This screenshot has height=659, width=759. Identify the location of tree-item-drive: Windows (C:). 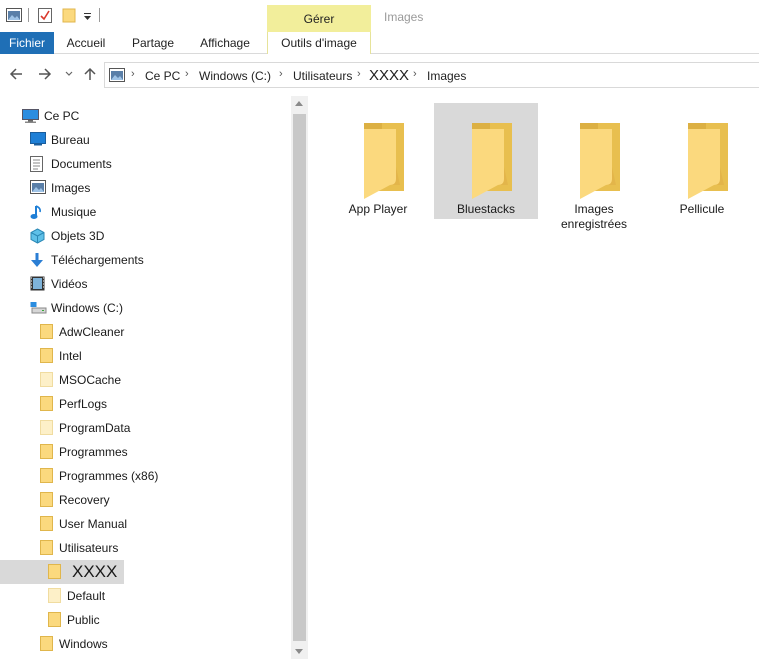
(145, 308).